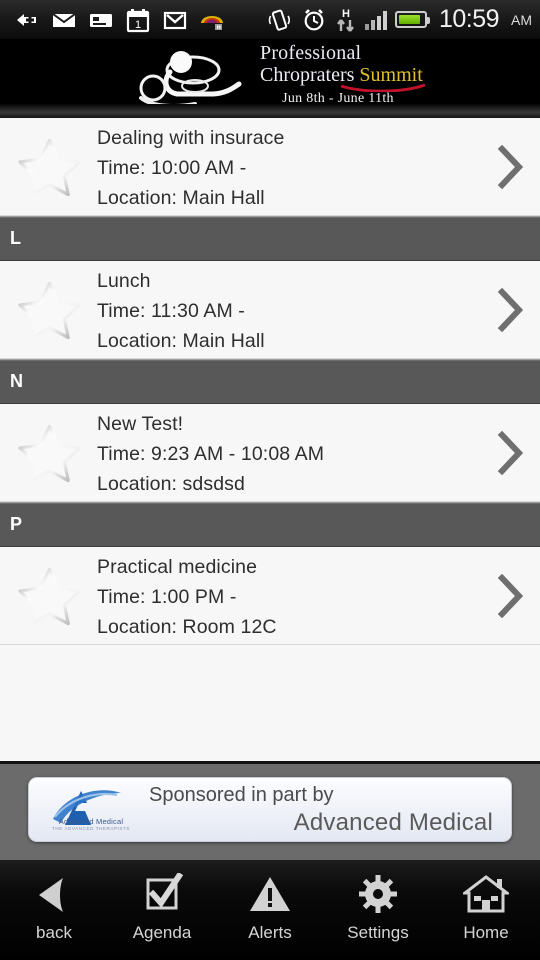  Describe the element at coordinates (270, 238) in the screenshot. I see `section-header: L` at that location.